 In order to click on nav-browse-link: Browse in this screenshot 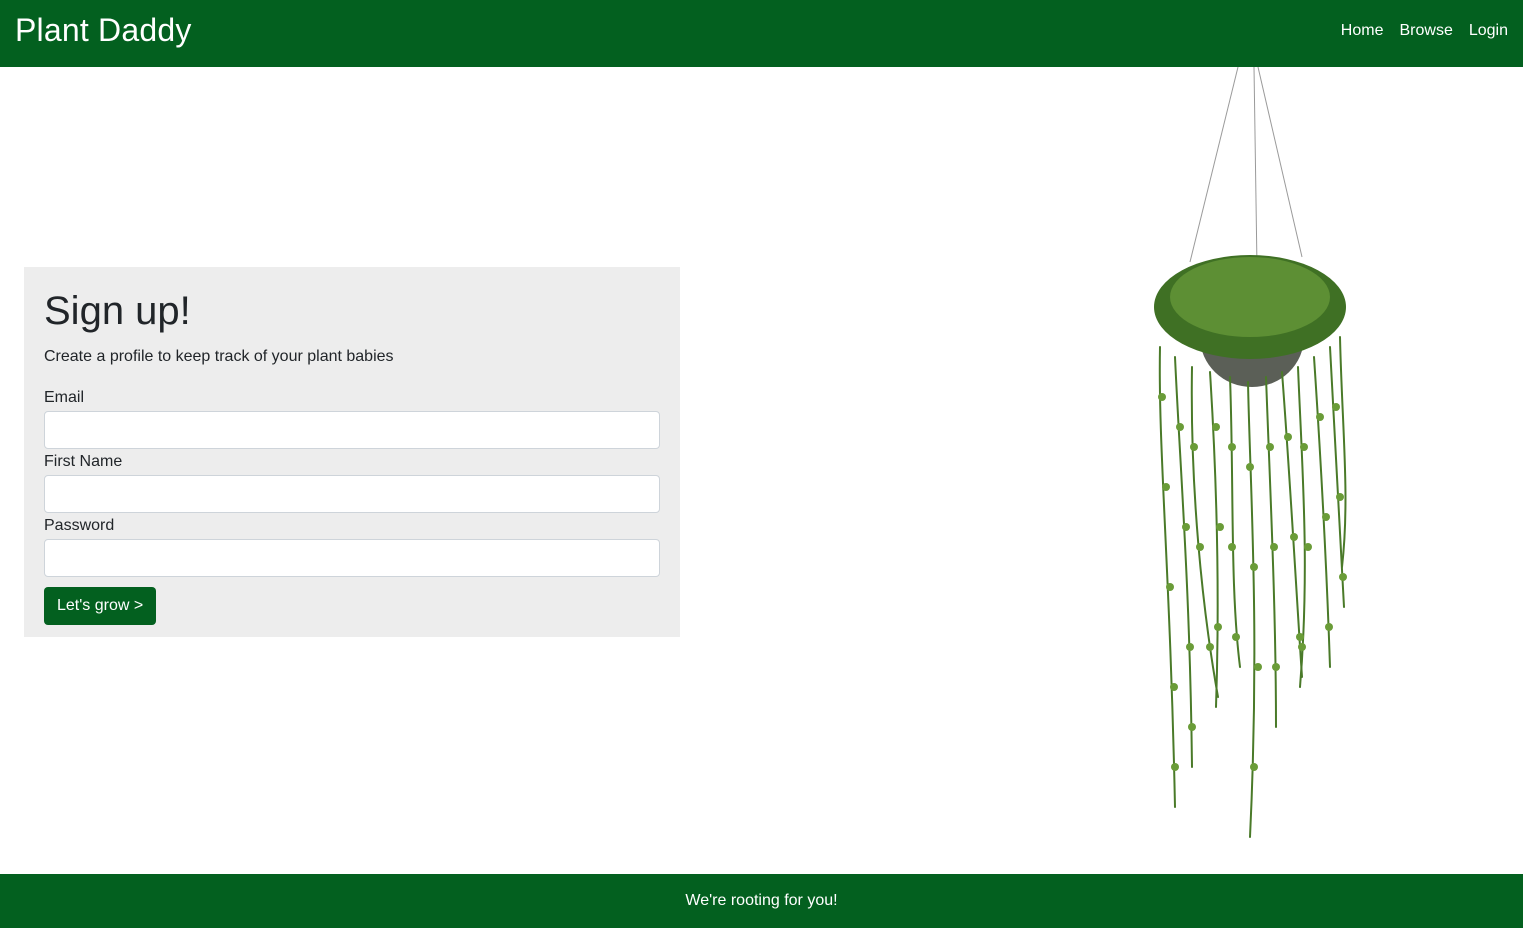, I will do `click(1425, 31)`.